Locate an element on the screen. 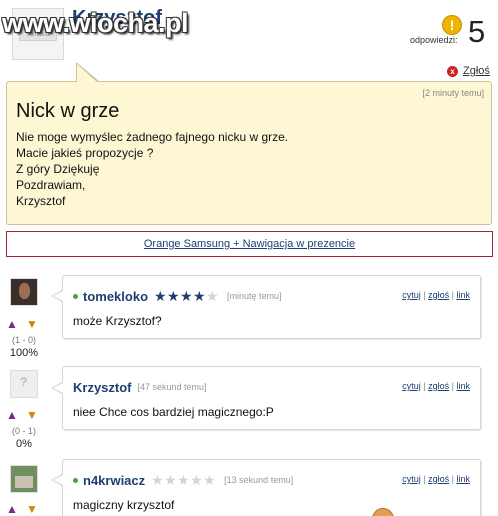 Image resolution: width=498 pixels, height=516 pixels. answer-time: [47 sekund temu] is located at coordinates (172, 387).